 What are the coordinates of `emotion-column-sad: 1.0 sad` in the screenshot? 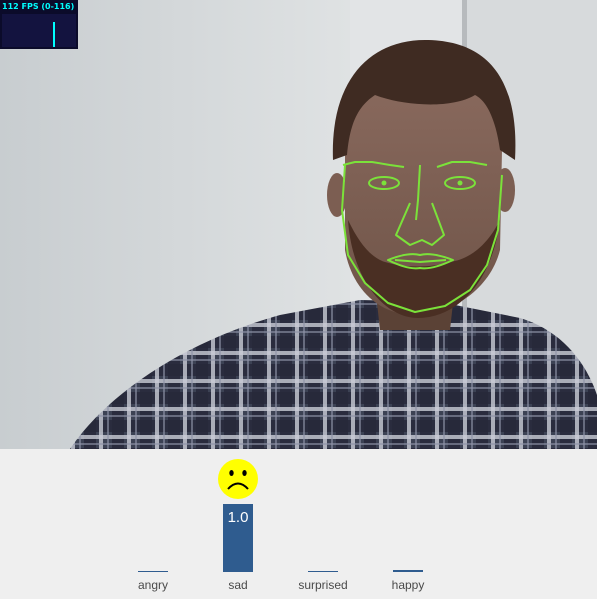 It's located at (251, 524).